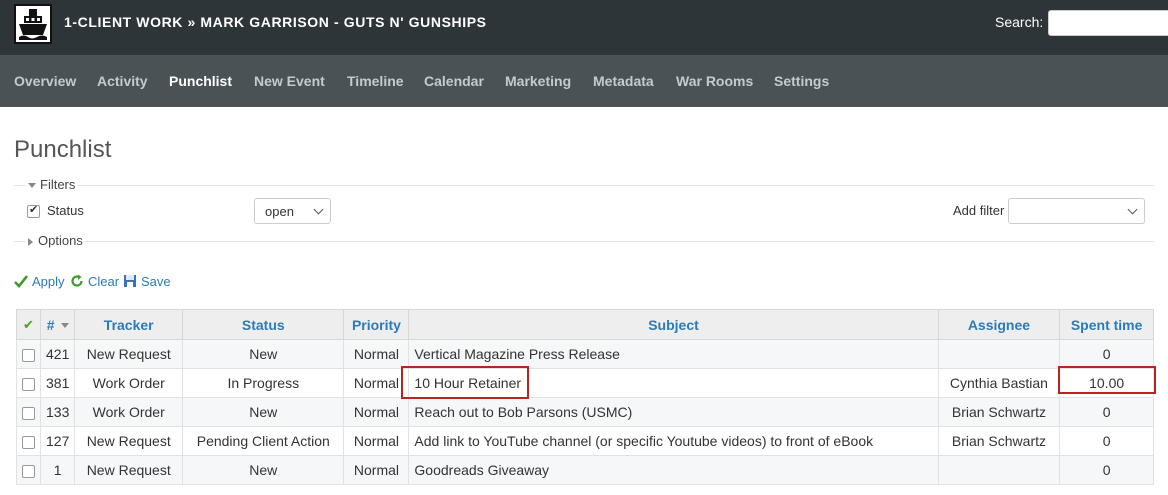 The width and height of the screenshot is (1168, 495). I want to click on apply-button: Apply, so click(39, 281).